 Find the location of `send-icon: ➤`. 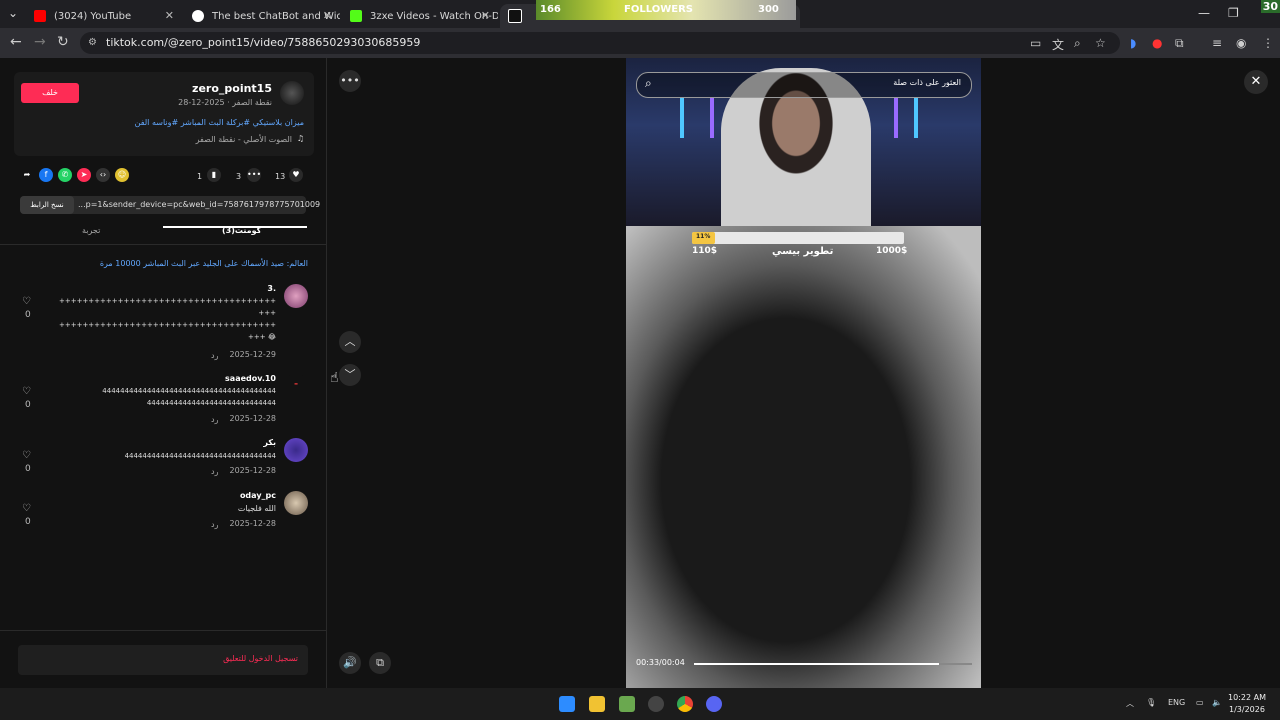

send-icon: ➤ is located at coordinates (84, 175).